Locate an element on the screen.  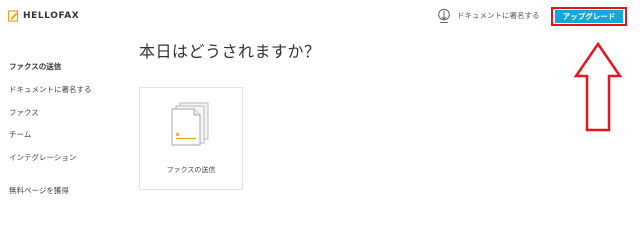
hellofax-logo: HELLOFAX is located at coordinates (43, 16).